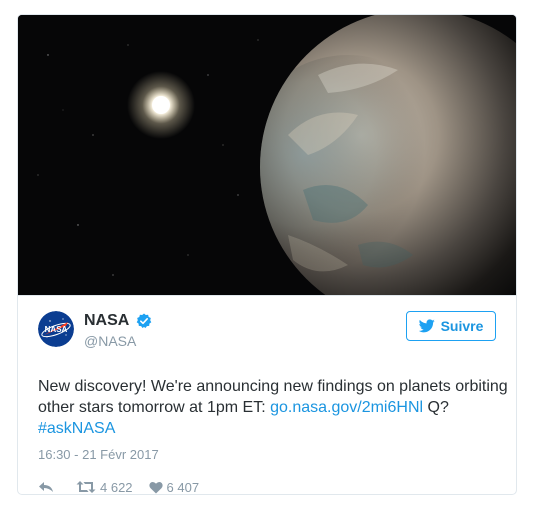  What do you see at coordinates (346, 407) in the screenshot?
I see `tweet-link: go.nasa.gov/2mi6HNl` at bounding box center [346, 407].